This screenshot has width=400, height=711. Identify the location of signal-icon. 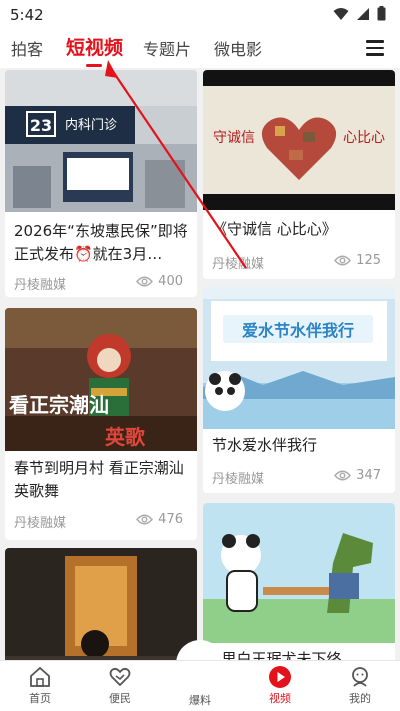
(363, 13).